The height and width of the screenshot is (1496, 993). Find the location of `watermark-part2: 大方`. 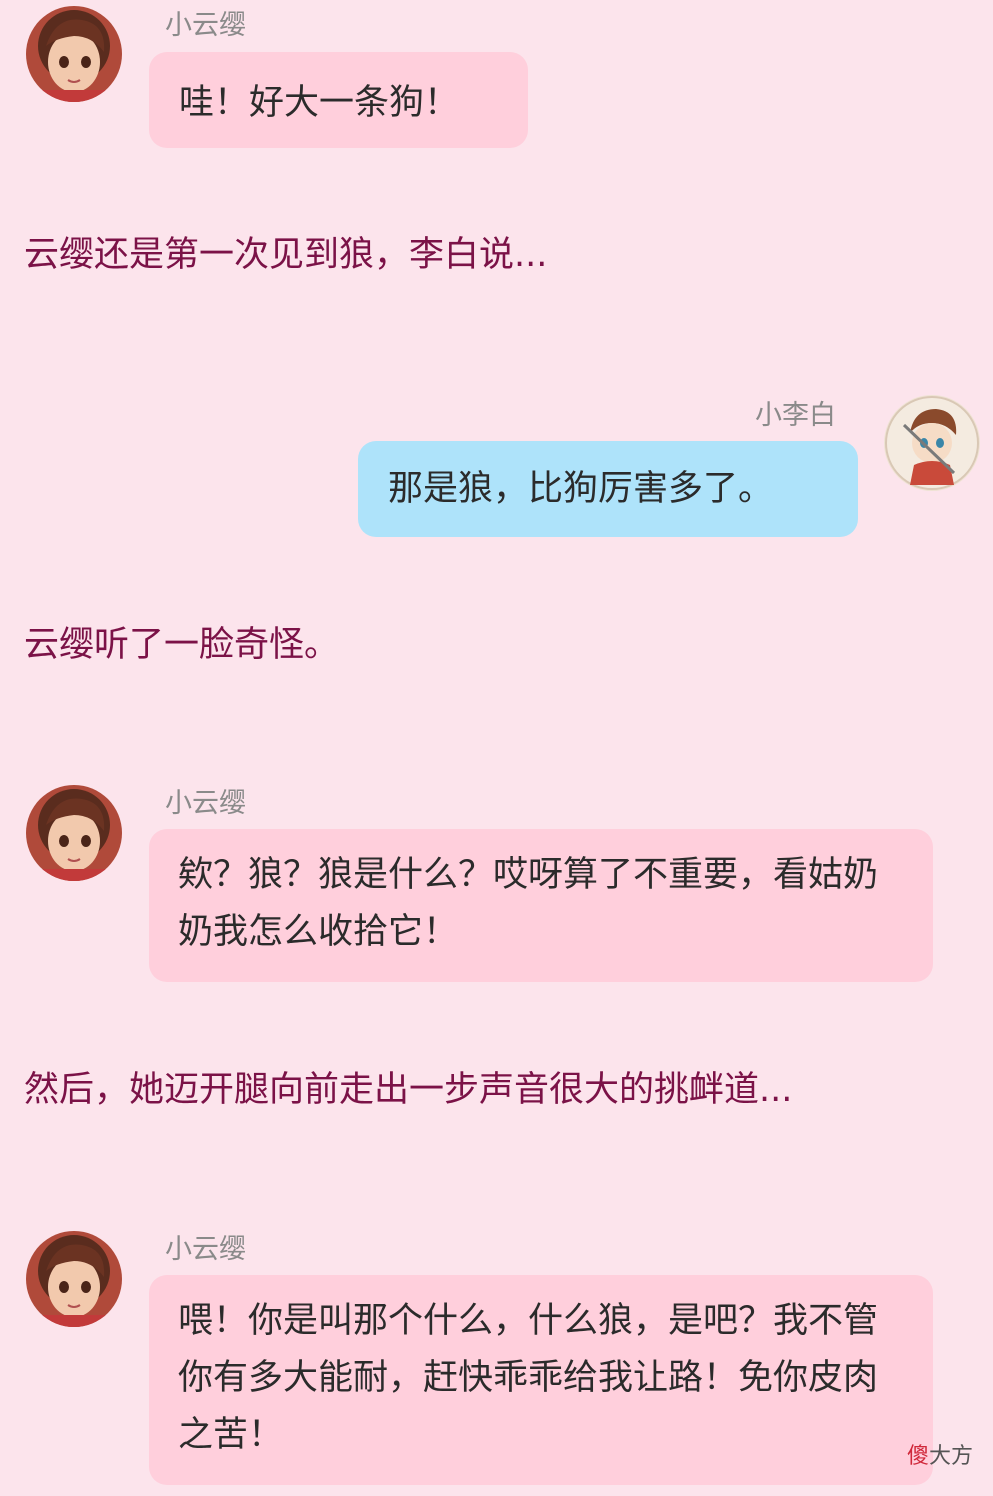

watermark-part2: 大方 is located at coordinates (950, 1456).